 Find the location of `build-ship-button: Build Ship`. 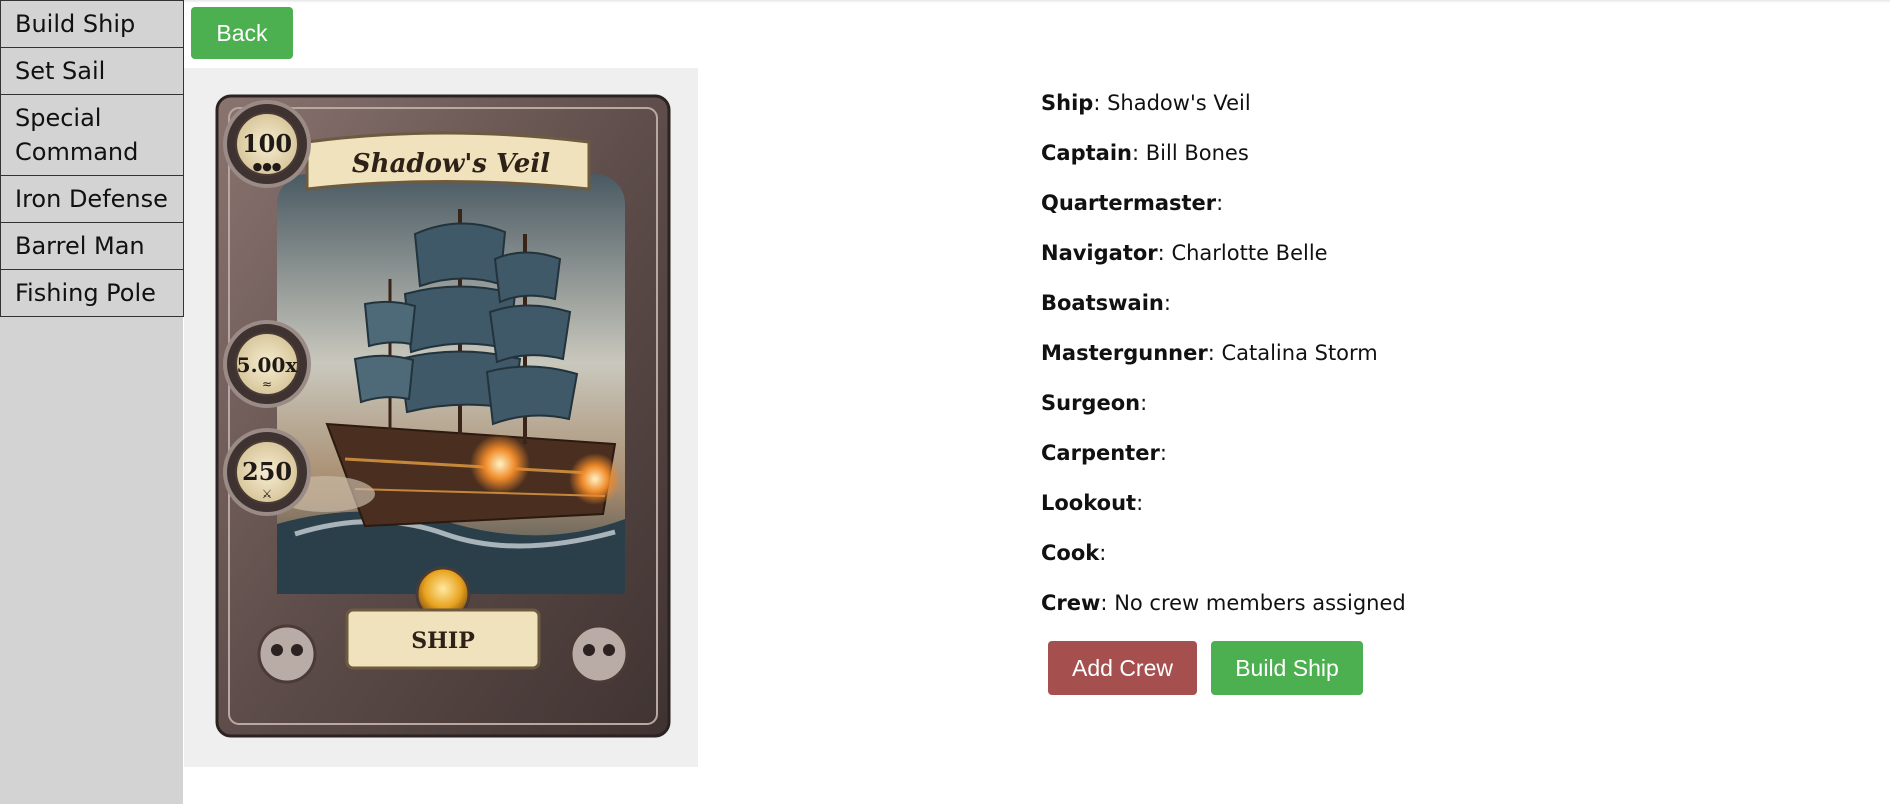

build-ship-button: Build Ship is located at coordinates (1287, 668).